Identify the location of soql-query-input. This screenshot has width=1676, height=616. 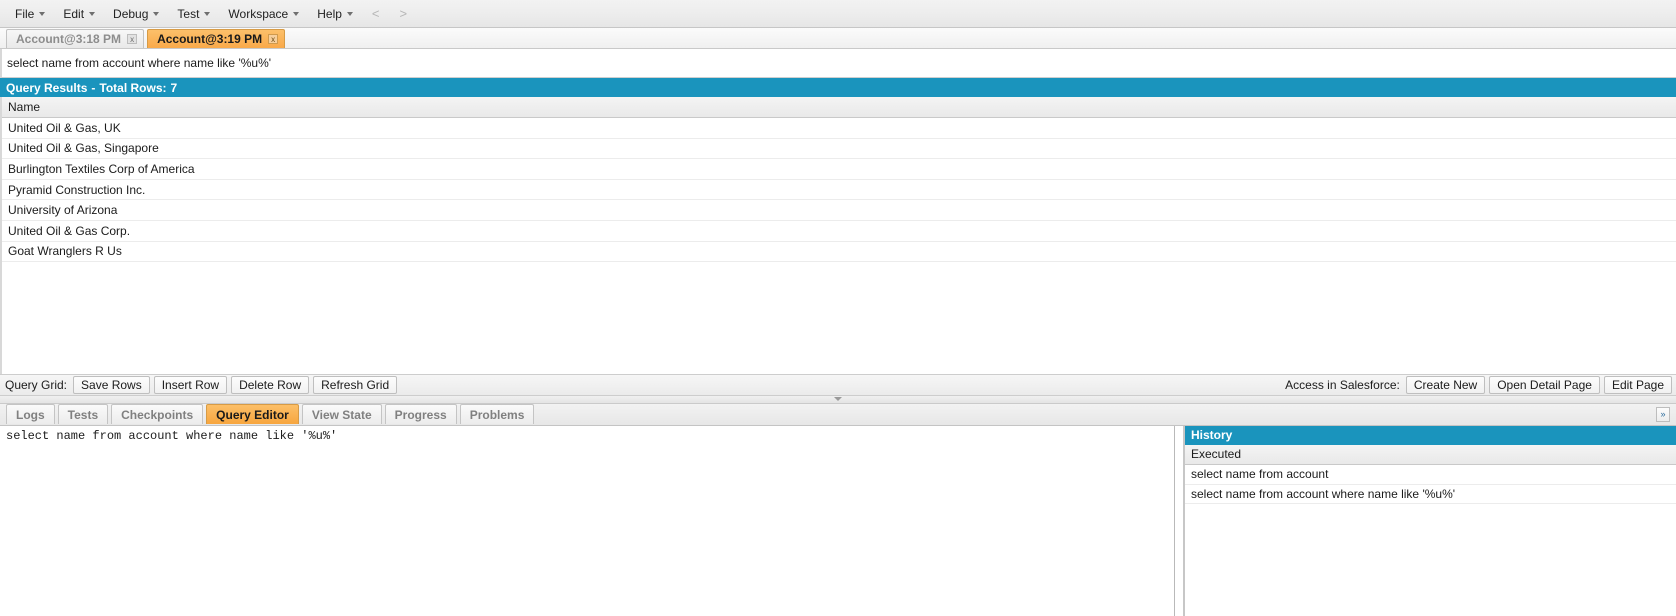
(840, 63).